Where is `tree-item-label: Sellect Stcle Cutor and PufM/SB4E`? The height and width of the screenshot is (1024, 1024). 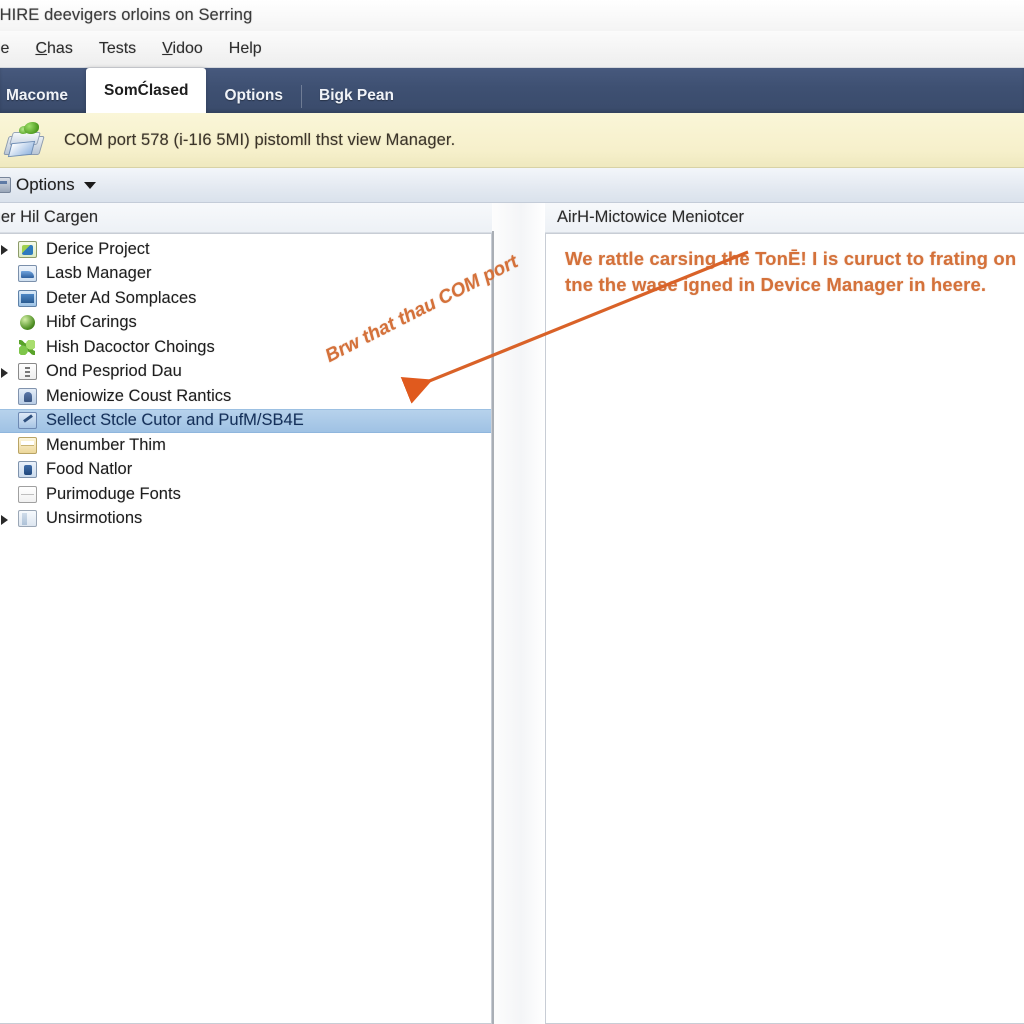
tree-item-label: Sellect Stcle Cutor and PufM/SB4E is located at coordinates (175, 420).